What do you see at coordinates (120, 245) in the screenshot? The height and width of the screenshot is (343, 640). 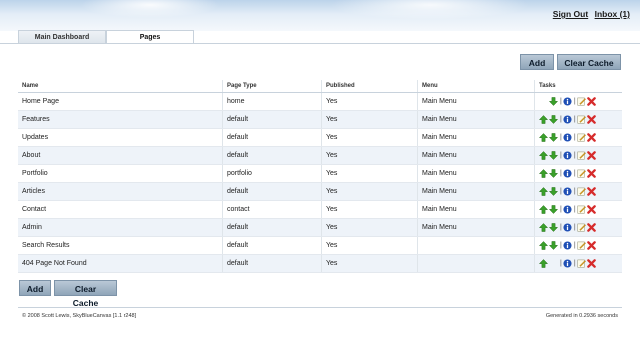 I see `cell-name: Search Results` at bounding box center [120, 245].